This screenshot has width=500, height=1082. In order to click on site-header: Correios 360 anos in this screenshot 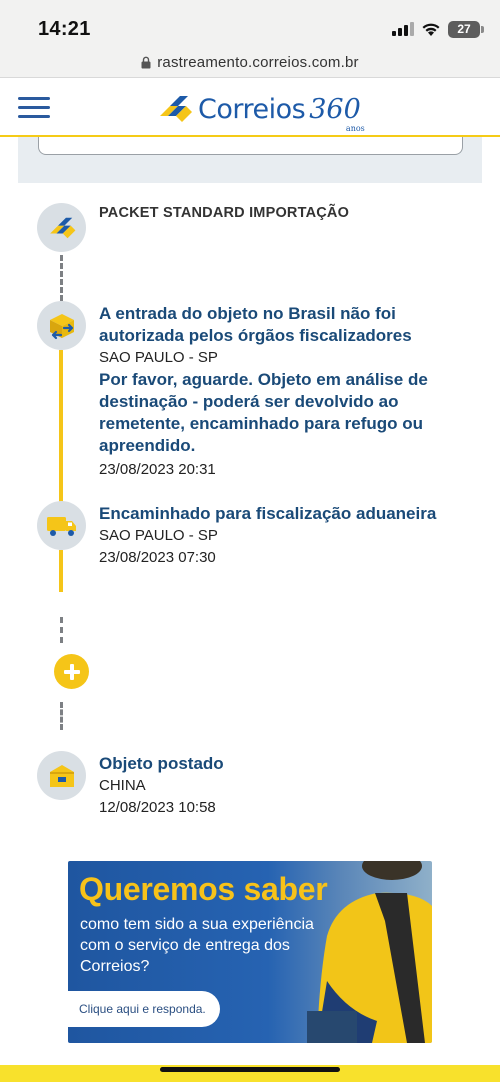, I will do `click(250, 108)`.